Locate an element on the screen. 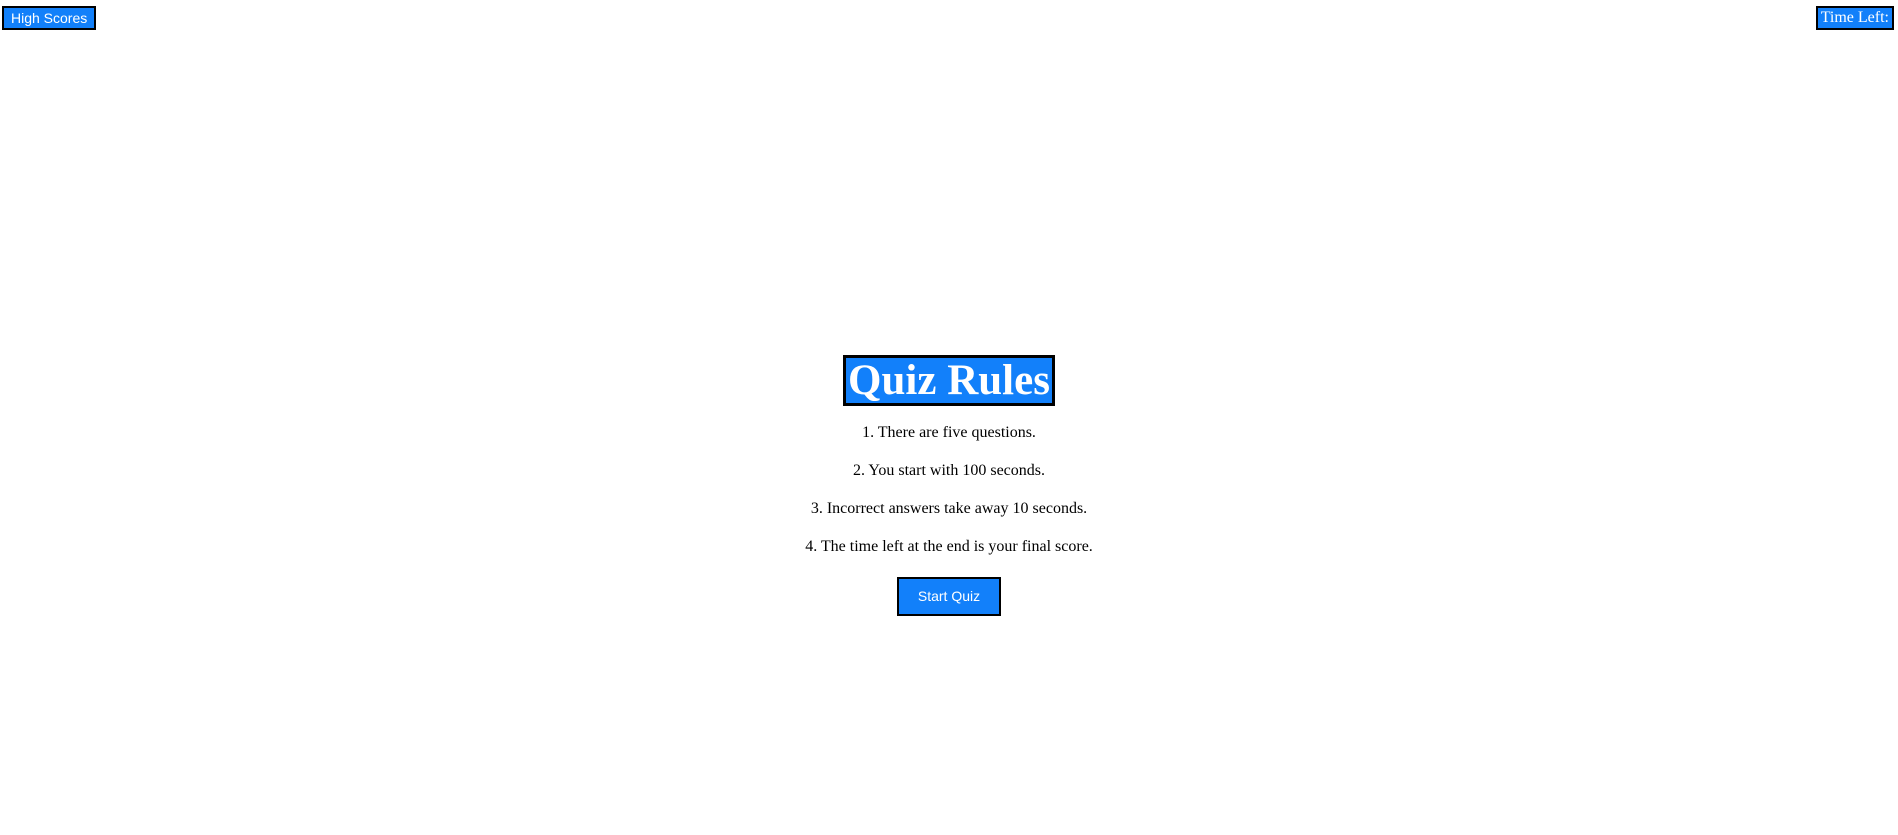 Image resolution: width=1898 pixels, height=835 pixels. rule-item-1: 1. There are five questions. is located at coordinates (949, 432).